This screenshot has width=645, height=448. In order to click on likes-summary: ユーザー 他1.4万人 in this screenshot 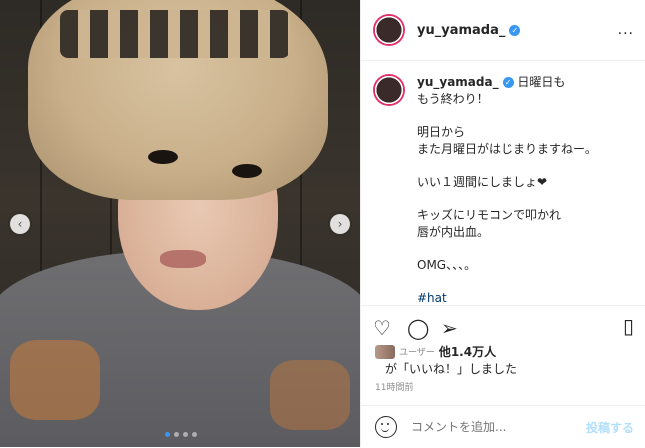, I will do `click(435, 351)`.